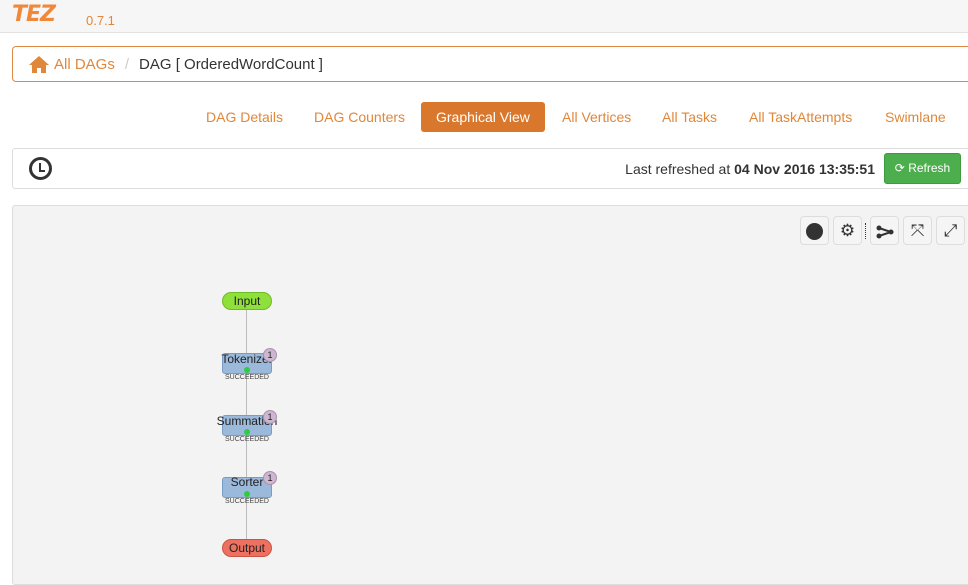 Image resolution: width=968 pixels, height=585 pixels. I want to click on fit-icon: ⤧, so click(917, 230).